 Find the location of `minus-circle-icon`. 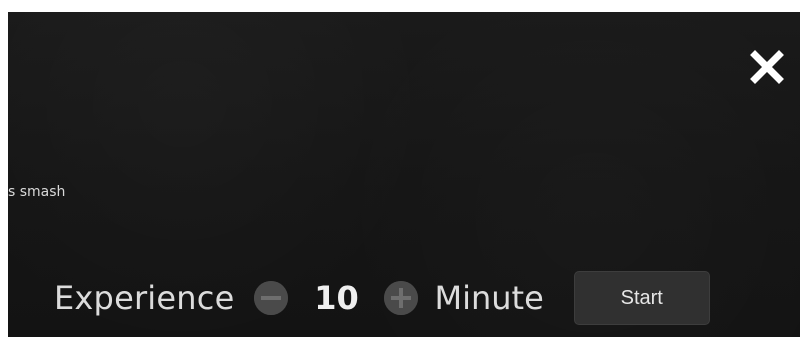

minus-circle-icon is located at coordinates (271, 298).